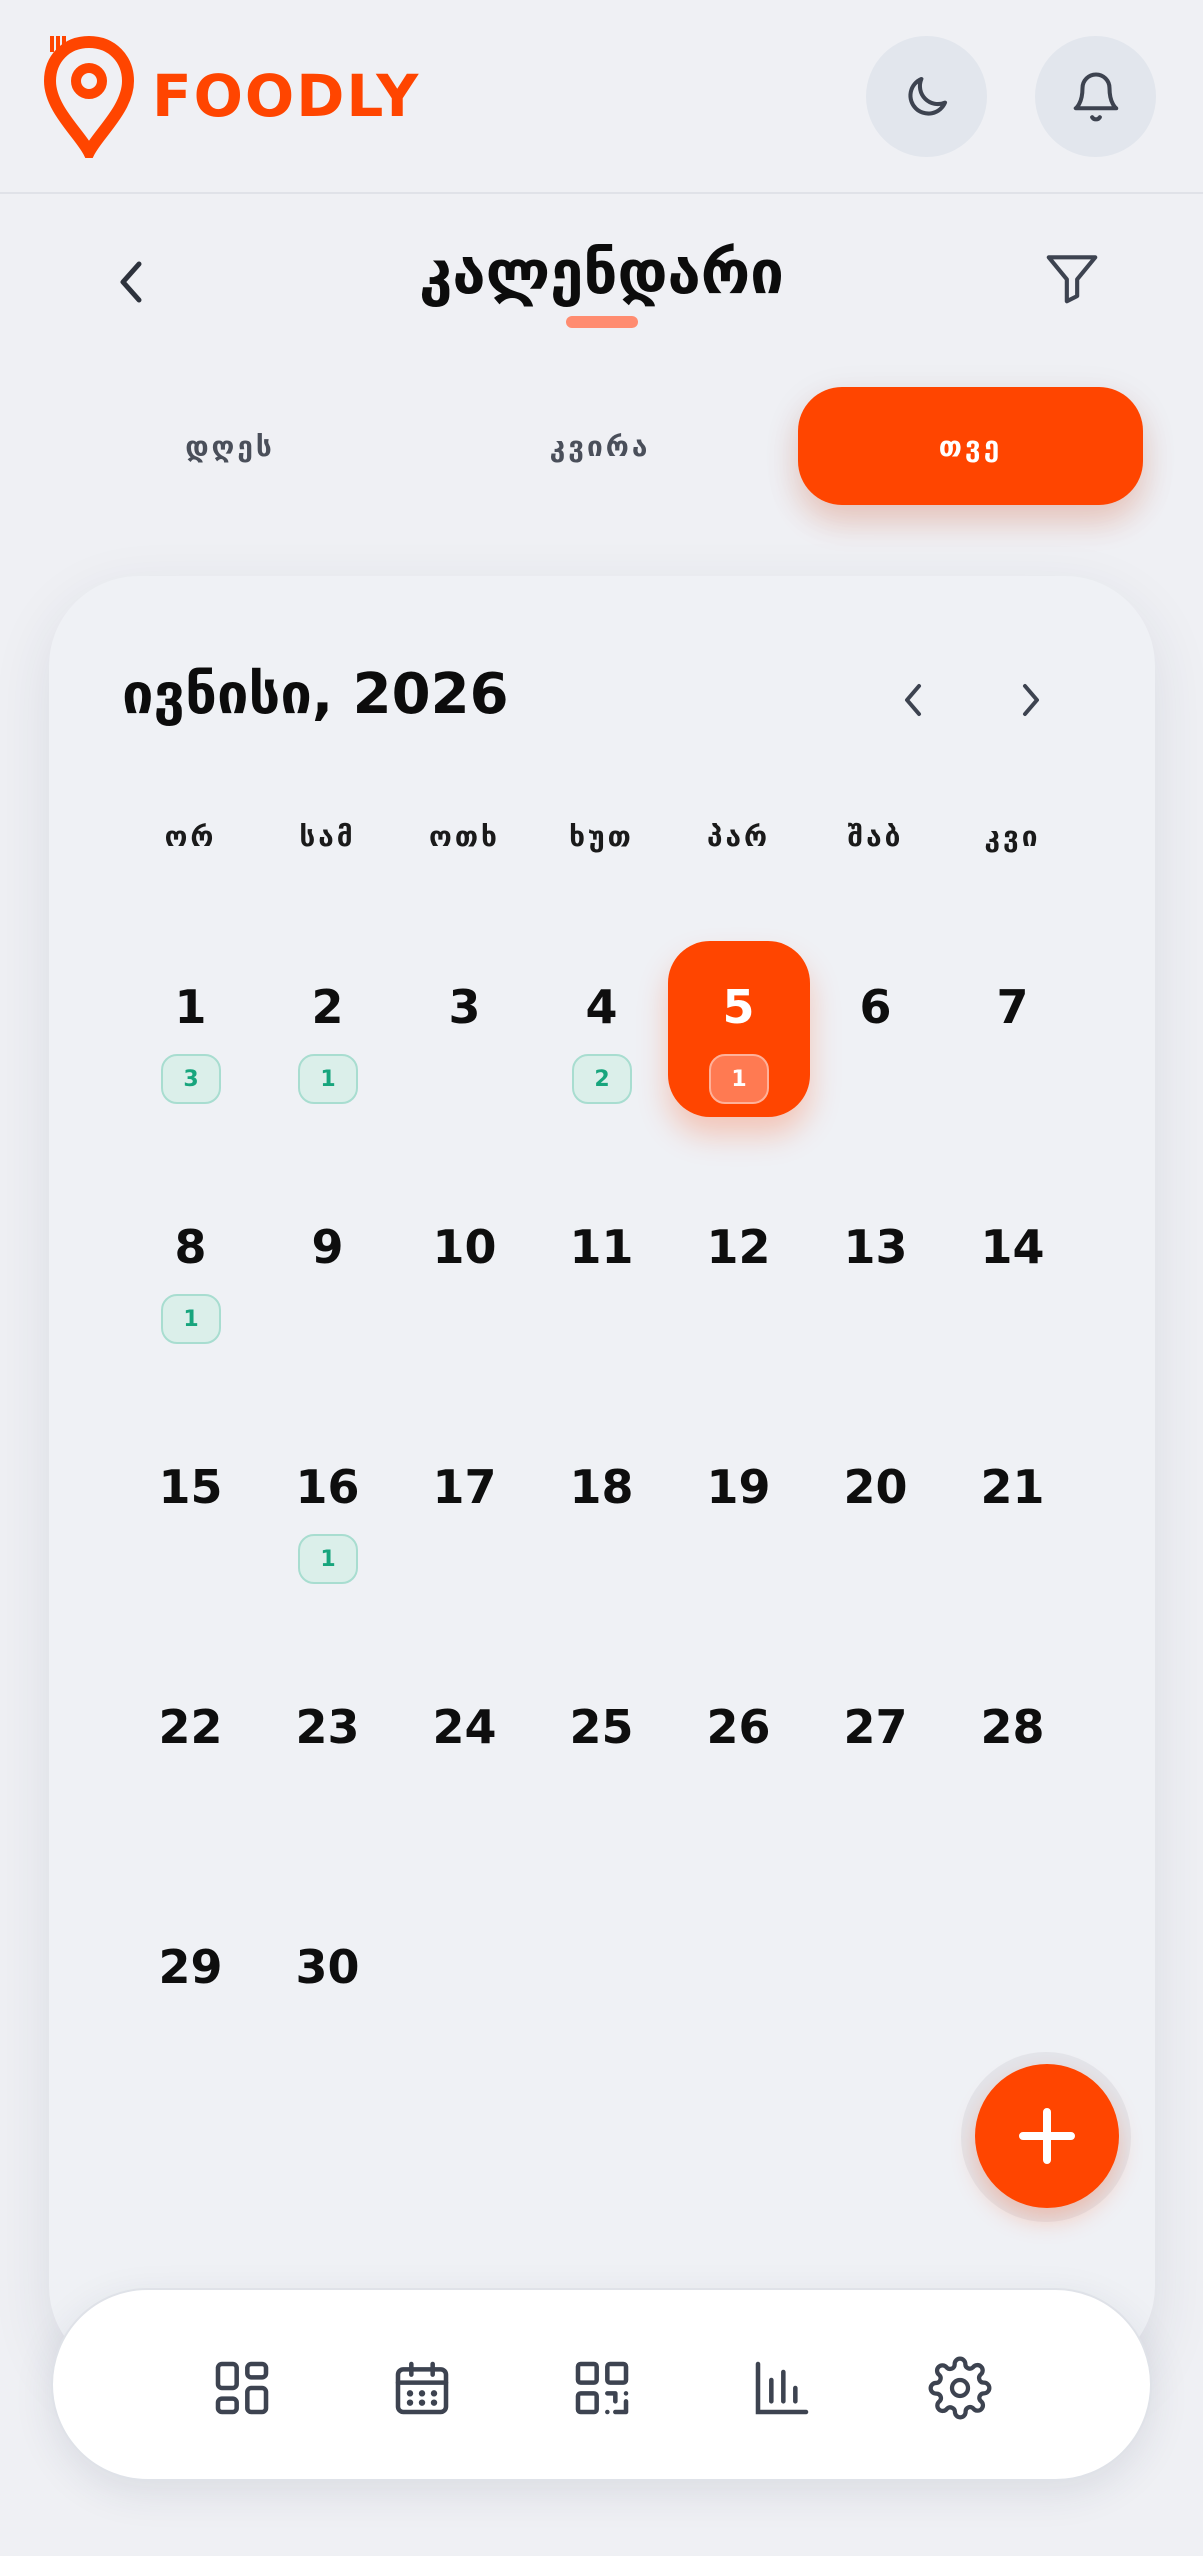 Image resolution: width=1203 pixels, height=2556 pixels. Describe the element at coordinates (738, 1790) in the screenshot. I see `calendar-day: 26` at that location.